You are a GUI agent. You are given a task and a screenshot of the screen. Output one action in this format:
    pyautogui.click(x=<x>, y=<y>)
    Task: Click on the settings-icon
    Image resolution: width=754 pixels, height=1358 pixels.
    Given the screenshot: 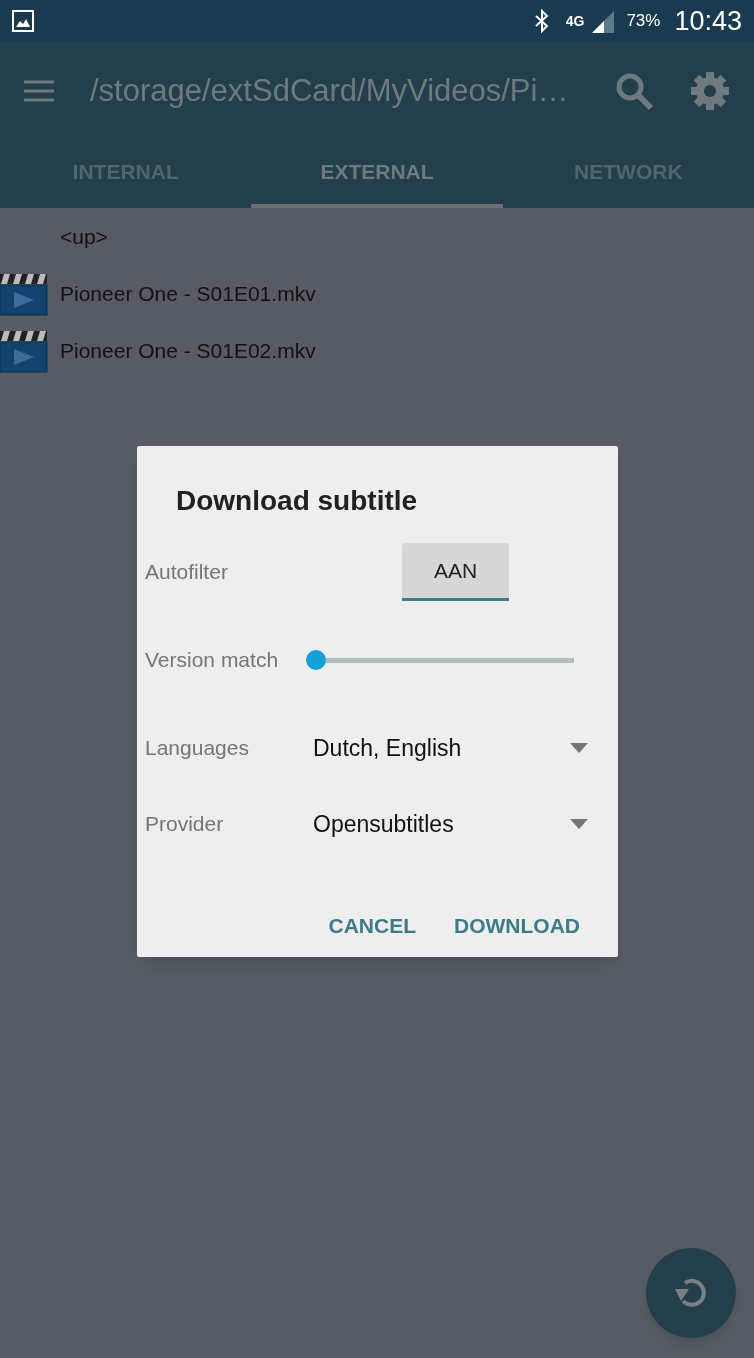 What is the action you would take?
    pyautogui.click(x=710, y=91)
    